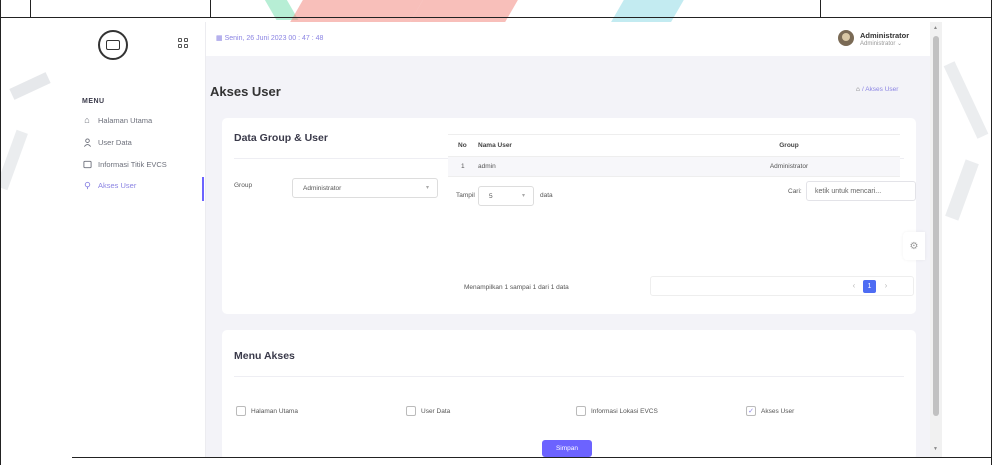  I want to click on grid-menu-icon, so click(183, 43).